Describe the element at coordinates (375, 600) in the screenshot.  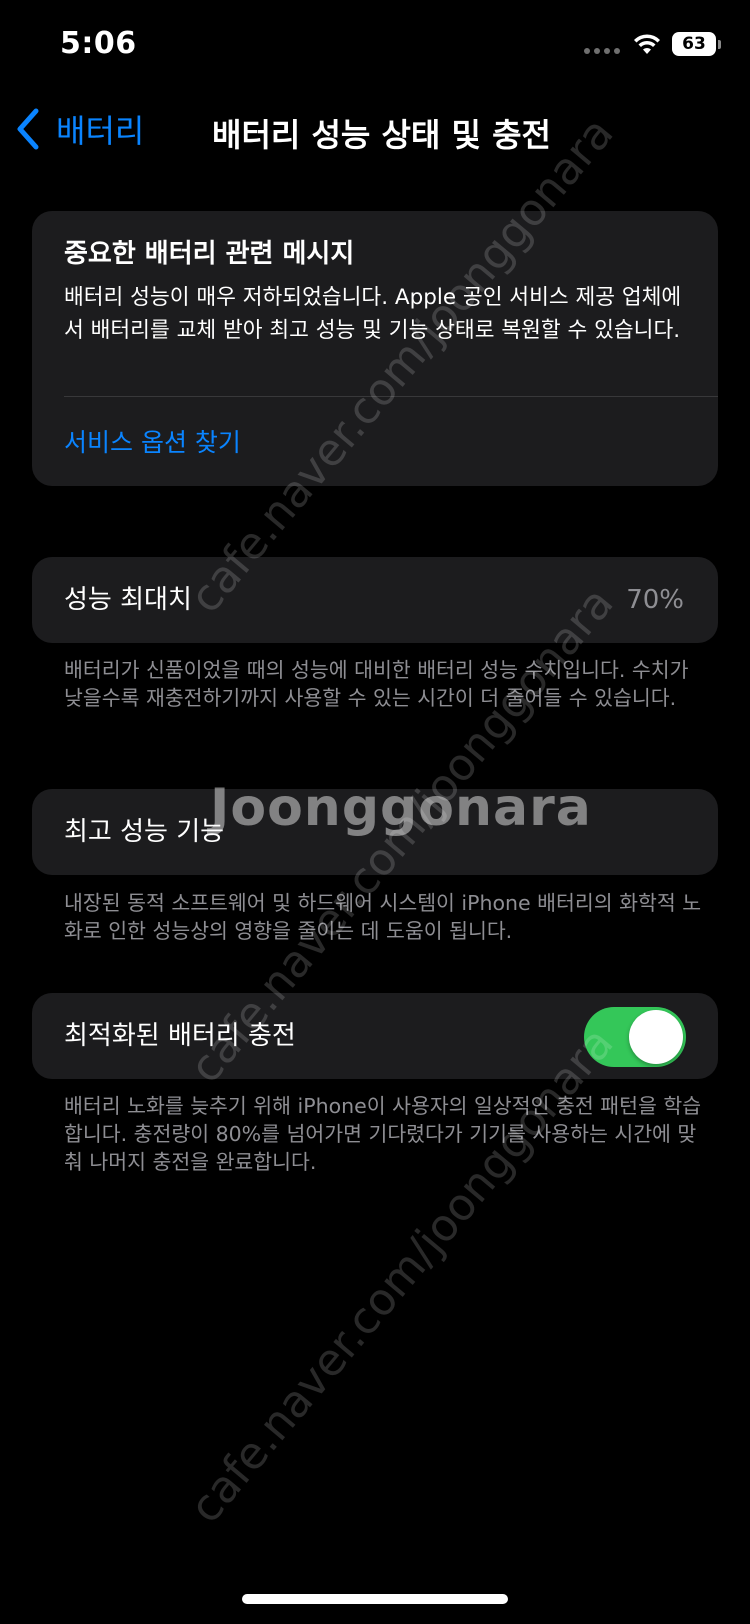
I see `max-capacity-row: 성능 최대치 70%` at that location.